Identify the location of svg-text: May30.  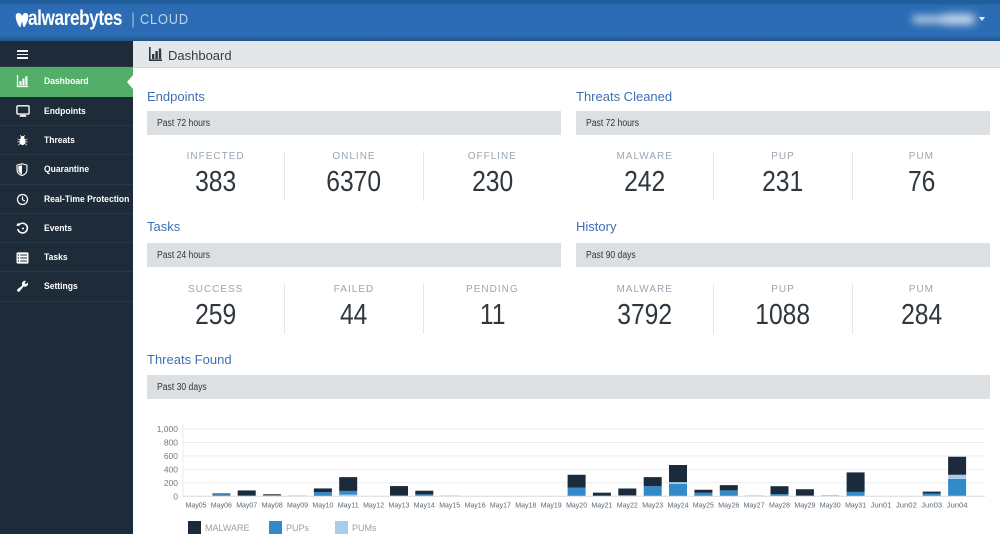
(830, 504).